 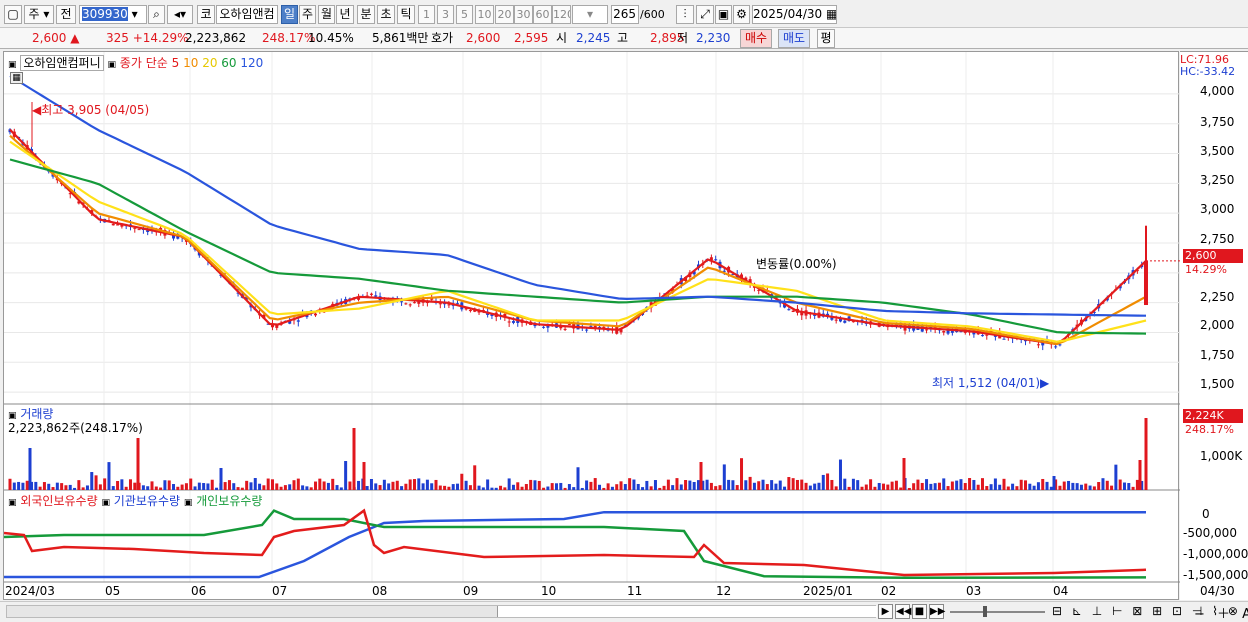 I want to click on period-year: 년, so click(x=345, y=14).